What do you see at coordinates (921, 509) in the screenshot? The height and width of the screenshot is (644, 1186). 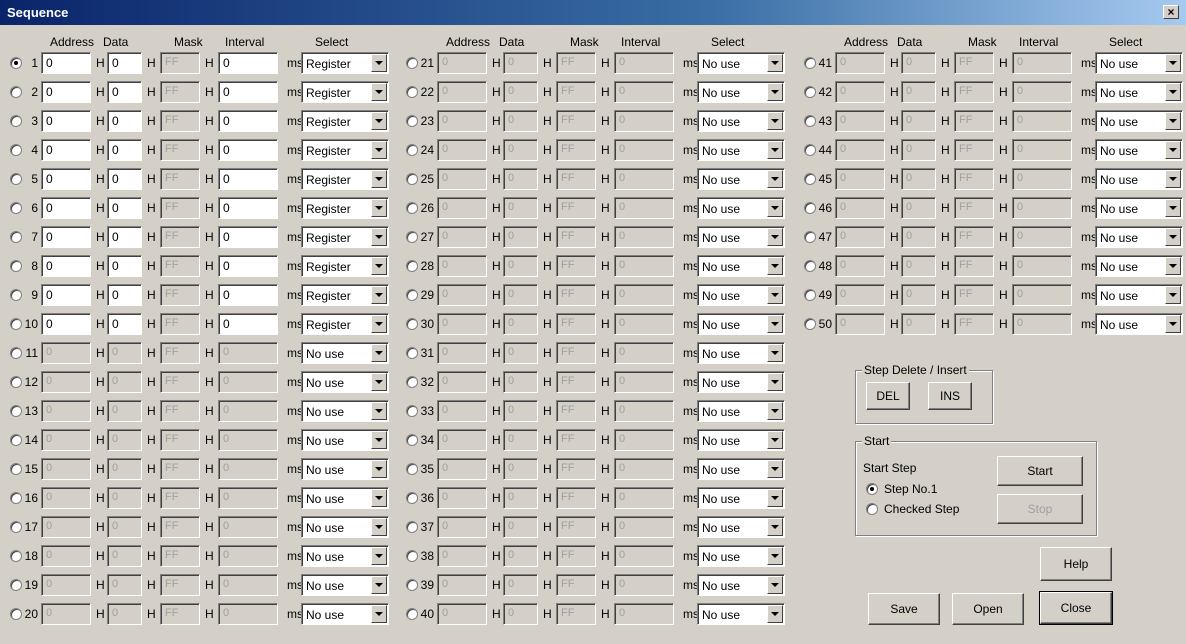 I see `checked-step-label: Checked Step` at bounding box center [921, 509].